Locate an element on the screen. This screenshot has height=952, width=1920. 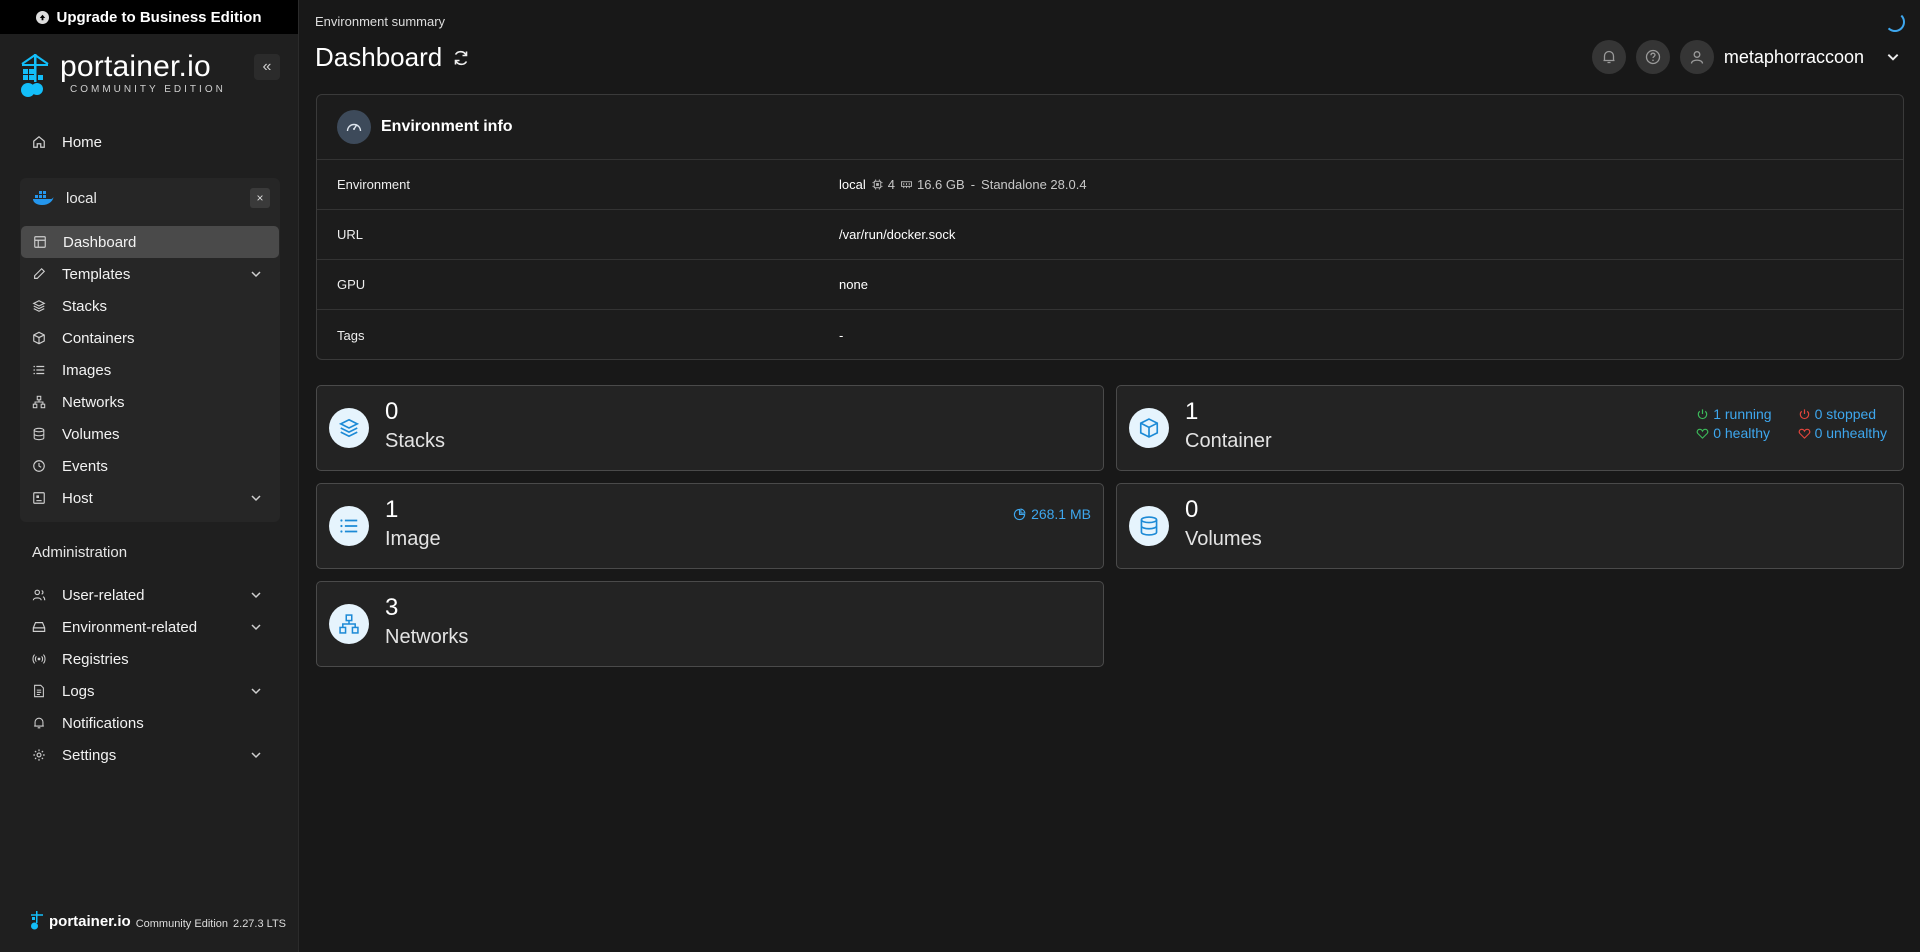
username: metaphorraccoon is located at coordinates (1794, 57).